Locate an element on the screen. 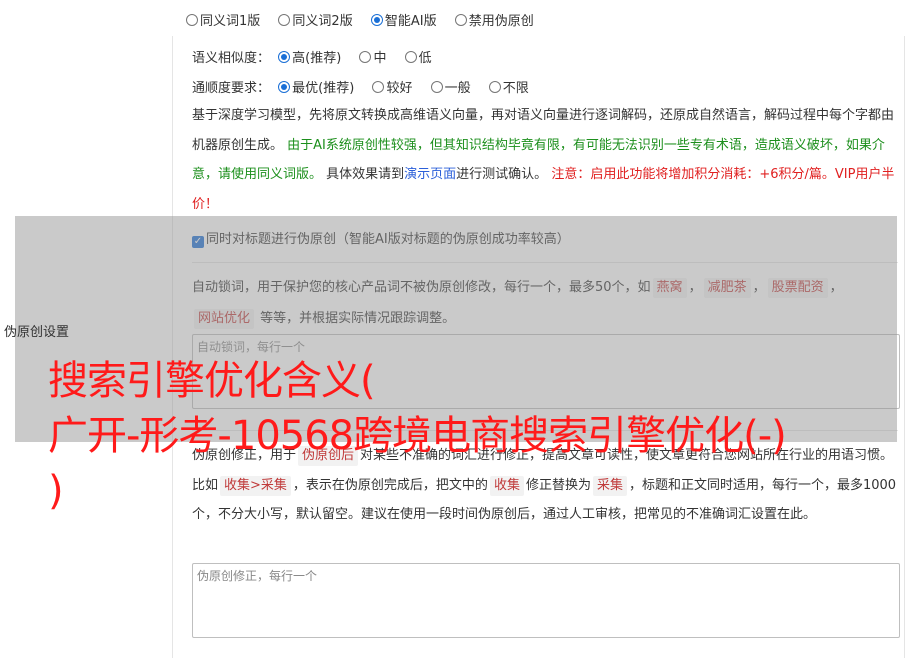 This screenshot has height=658, width=911. version-option-ai: 智能AI版 is located at coordinates (403, 19).